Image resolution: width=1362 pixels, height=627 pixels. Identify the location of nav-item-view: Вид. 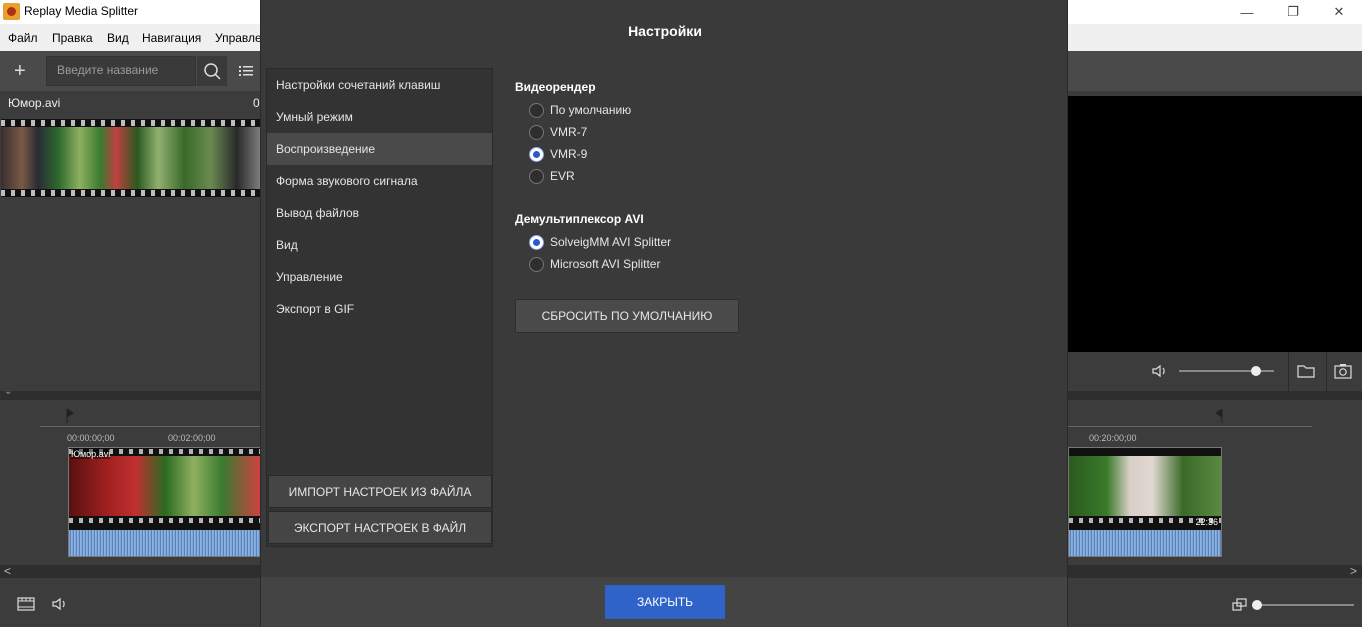
(379, 245).